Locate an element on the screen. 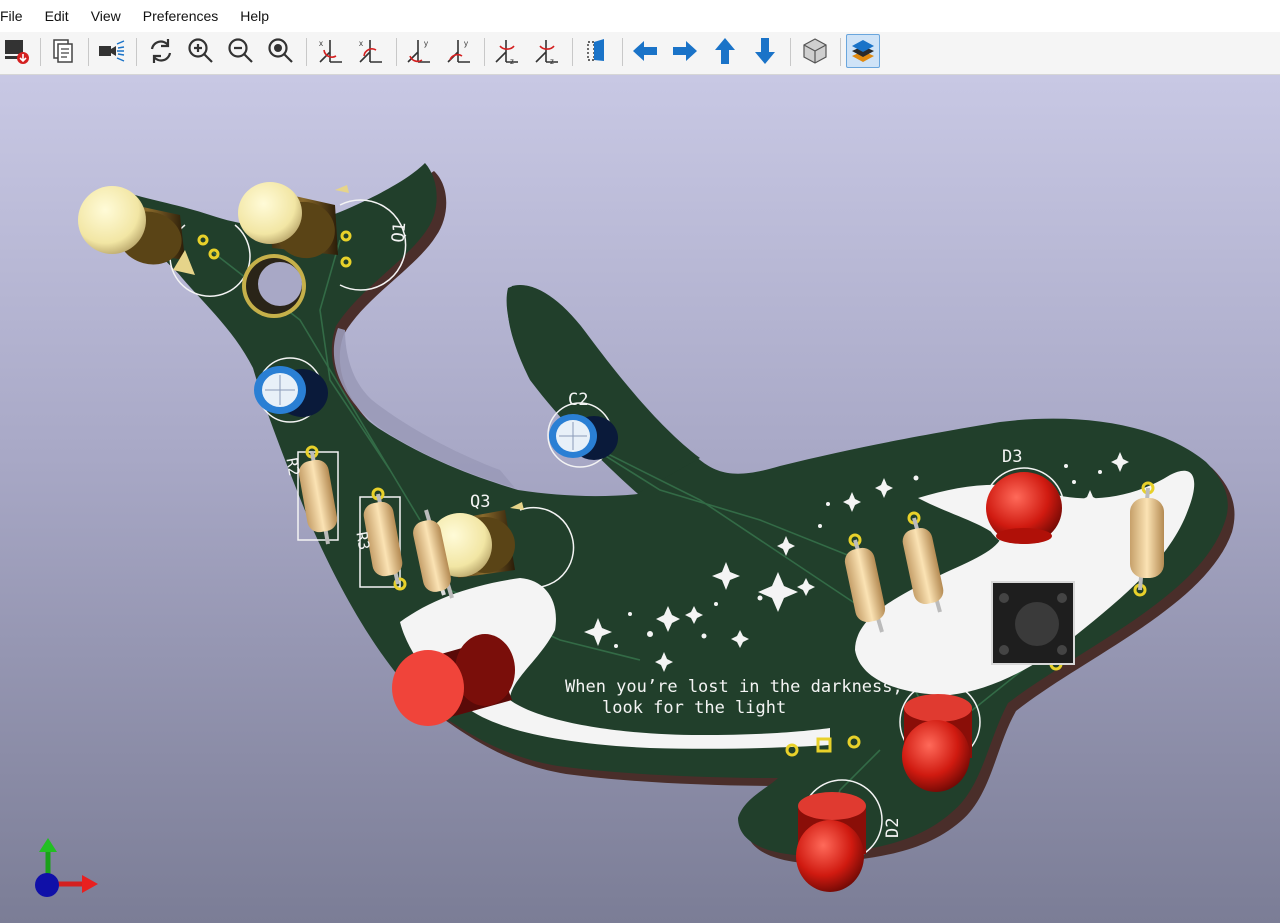 Image resolution: width=1280 pixels, height=923 pixels. move-up-icon is located at coordinates (725, 51).